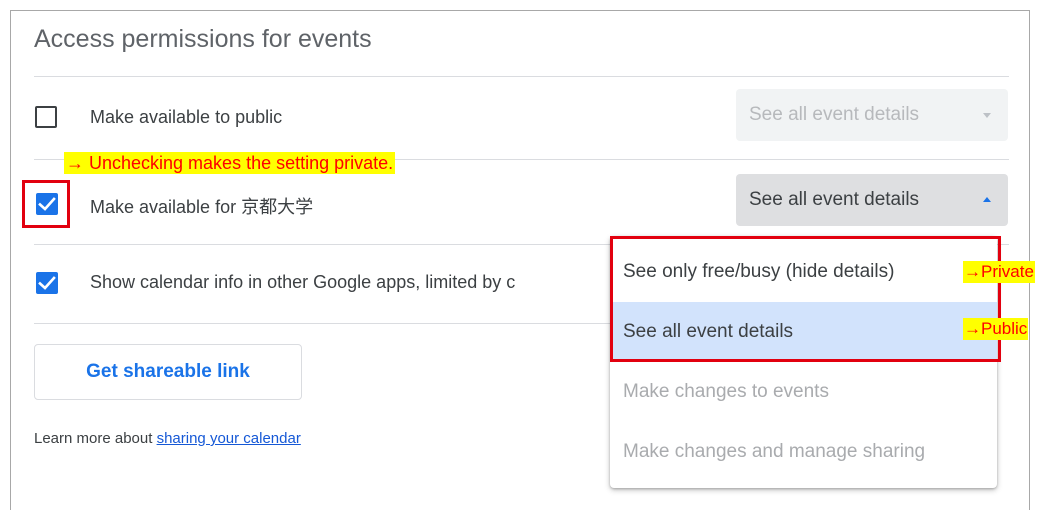 Image resolution: width=1062 pixels, height=510 pixels. I want to click on organization-checkbox-label: Make available for 京都大学, so click(202, 207).